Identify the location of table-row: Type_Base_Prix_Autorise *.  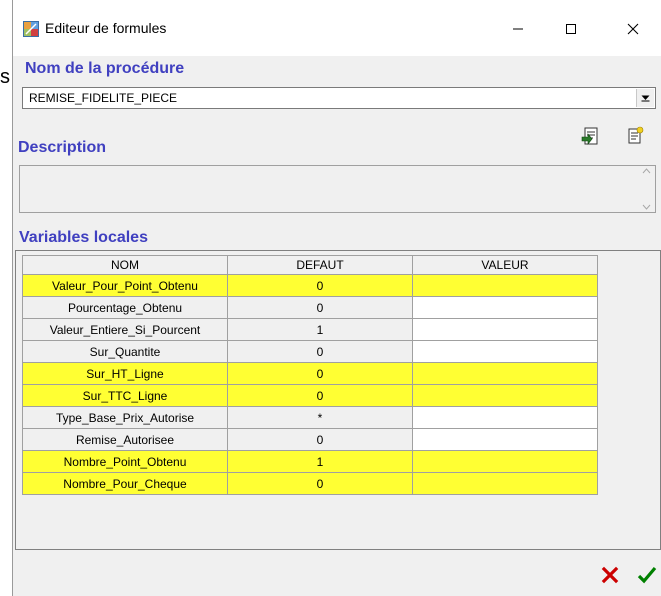
(310, 417).